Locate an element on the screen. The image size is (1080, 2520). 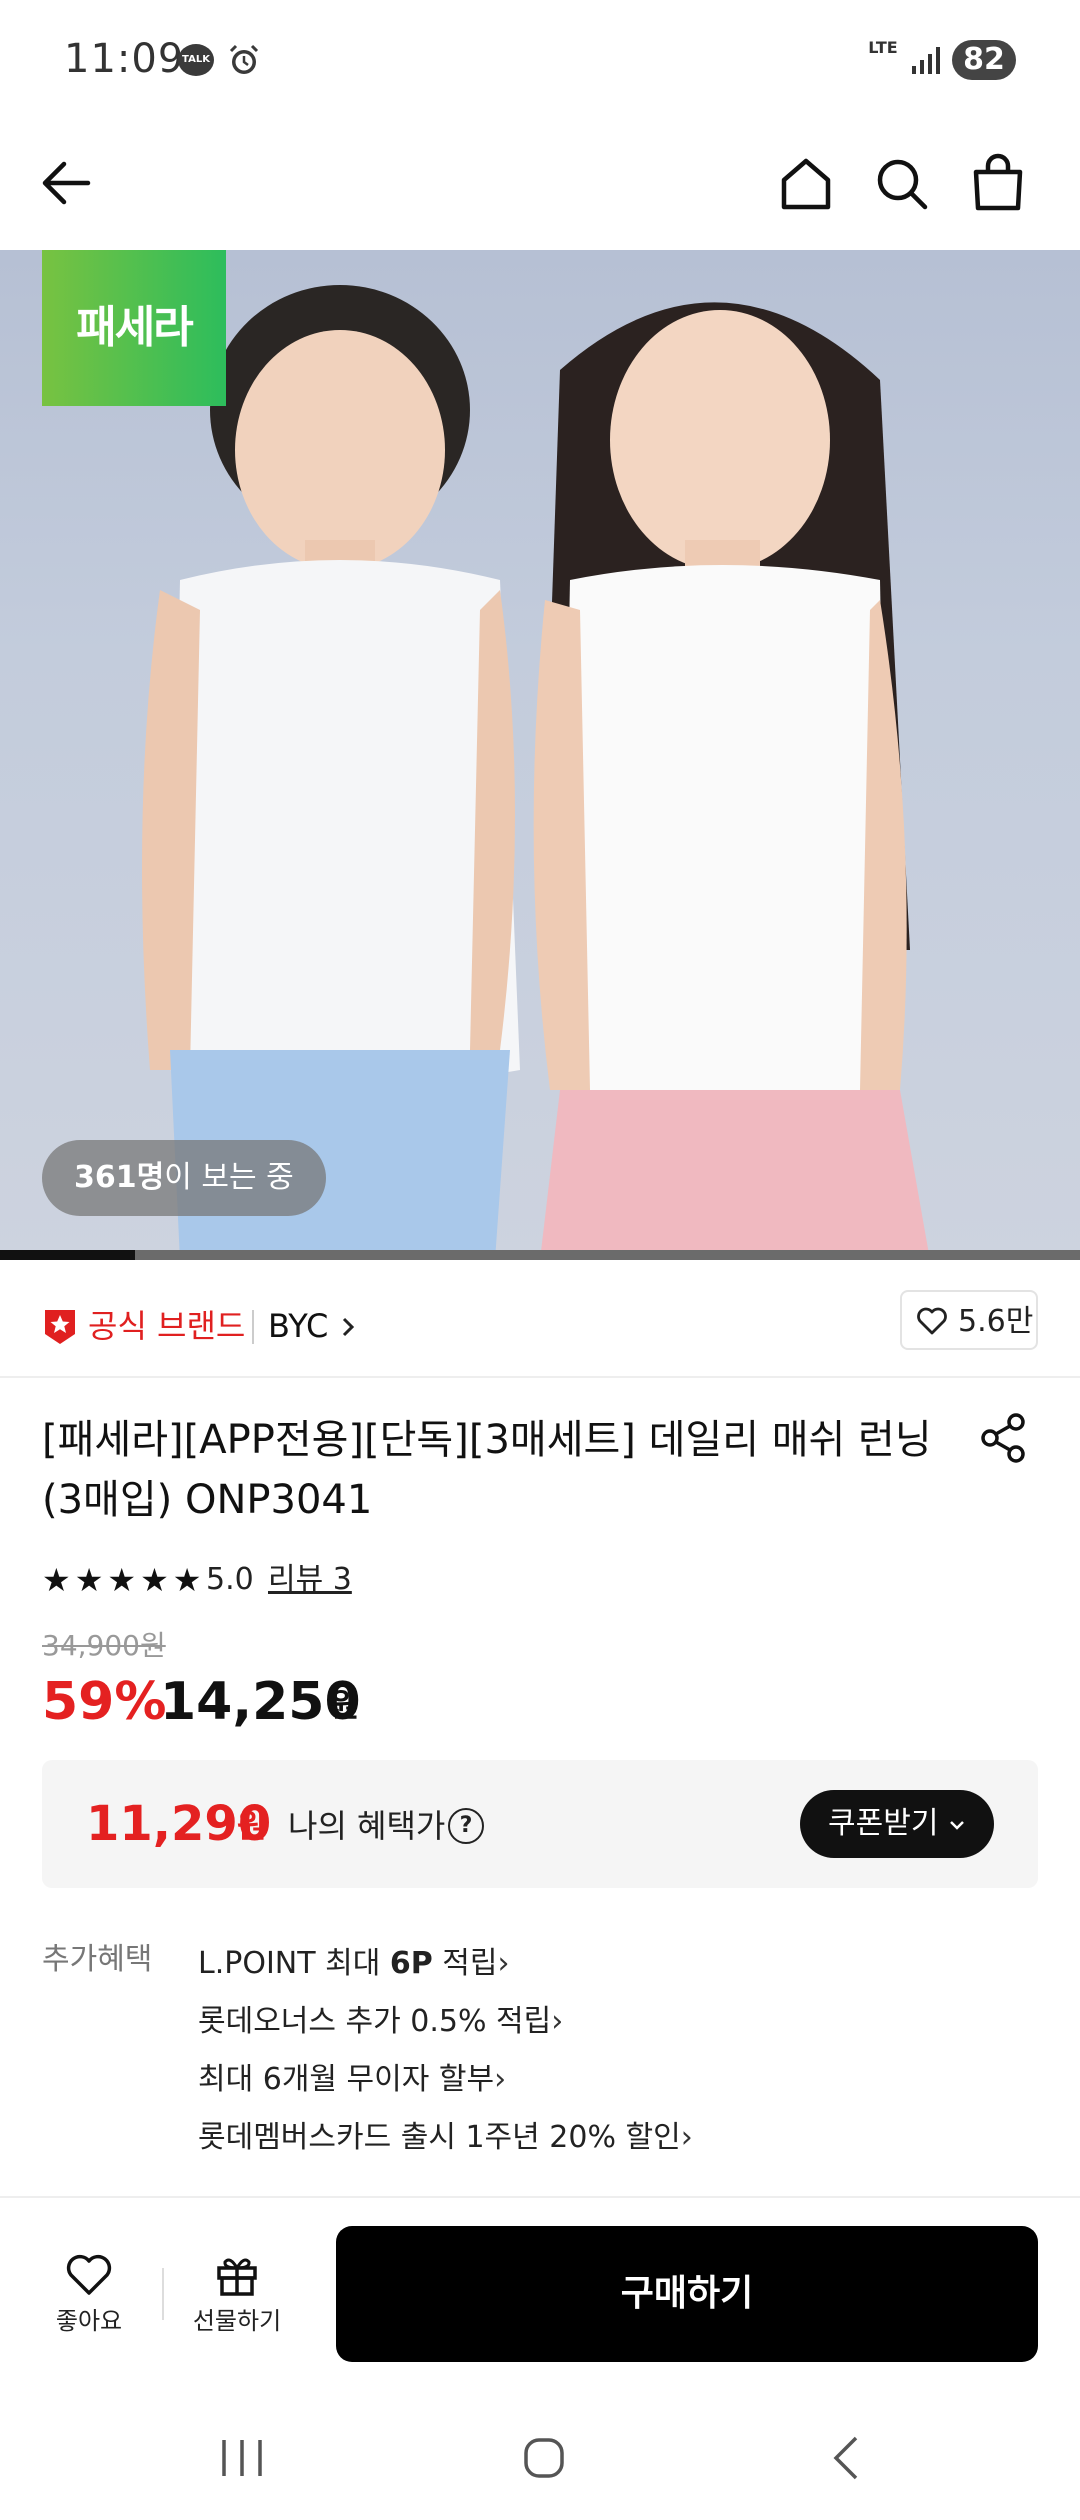
kakaotalk-notification-icon: TALK is located at coordinates (196, 60).